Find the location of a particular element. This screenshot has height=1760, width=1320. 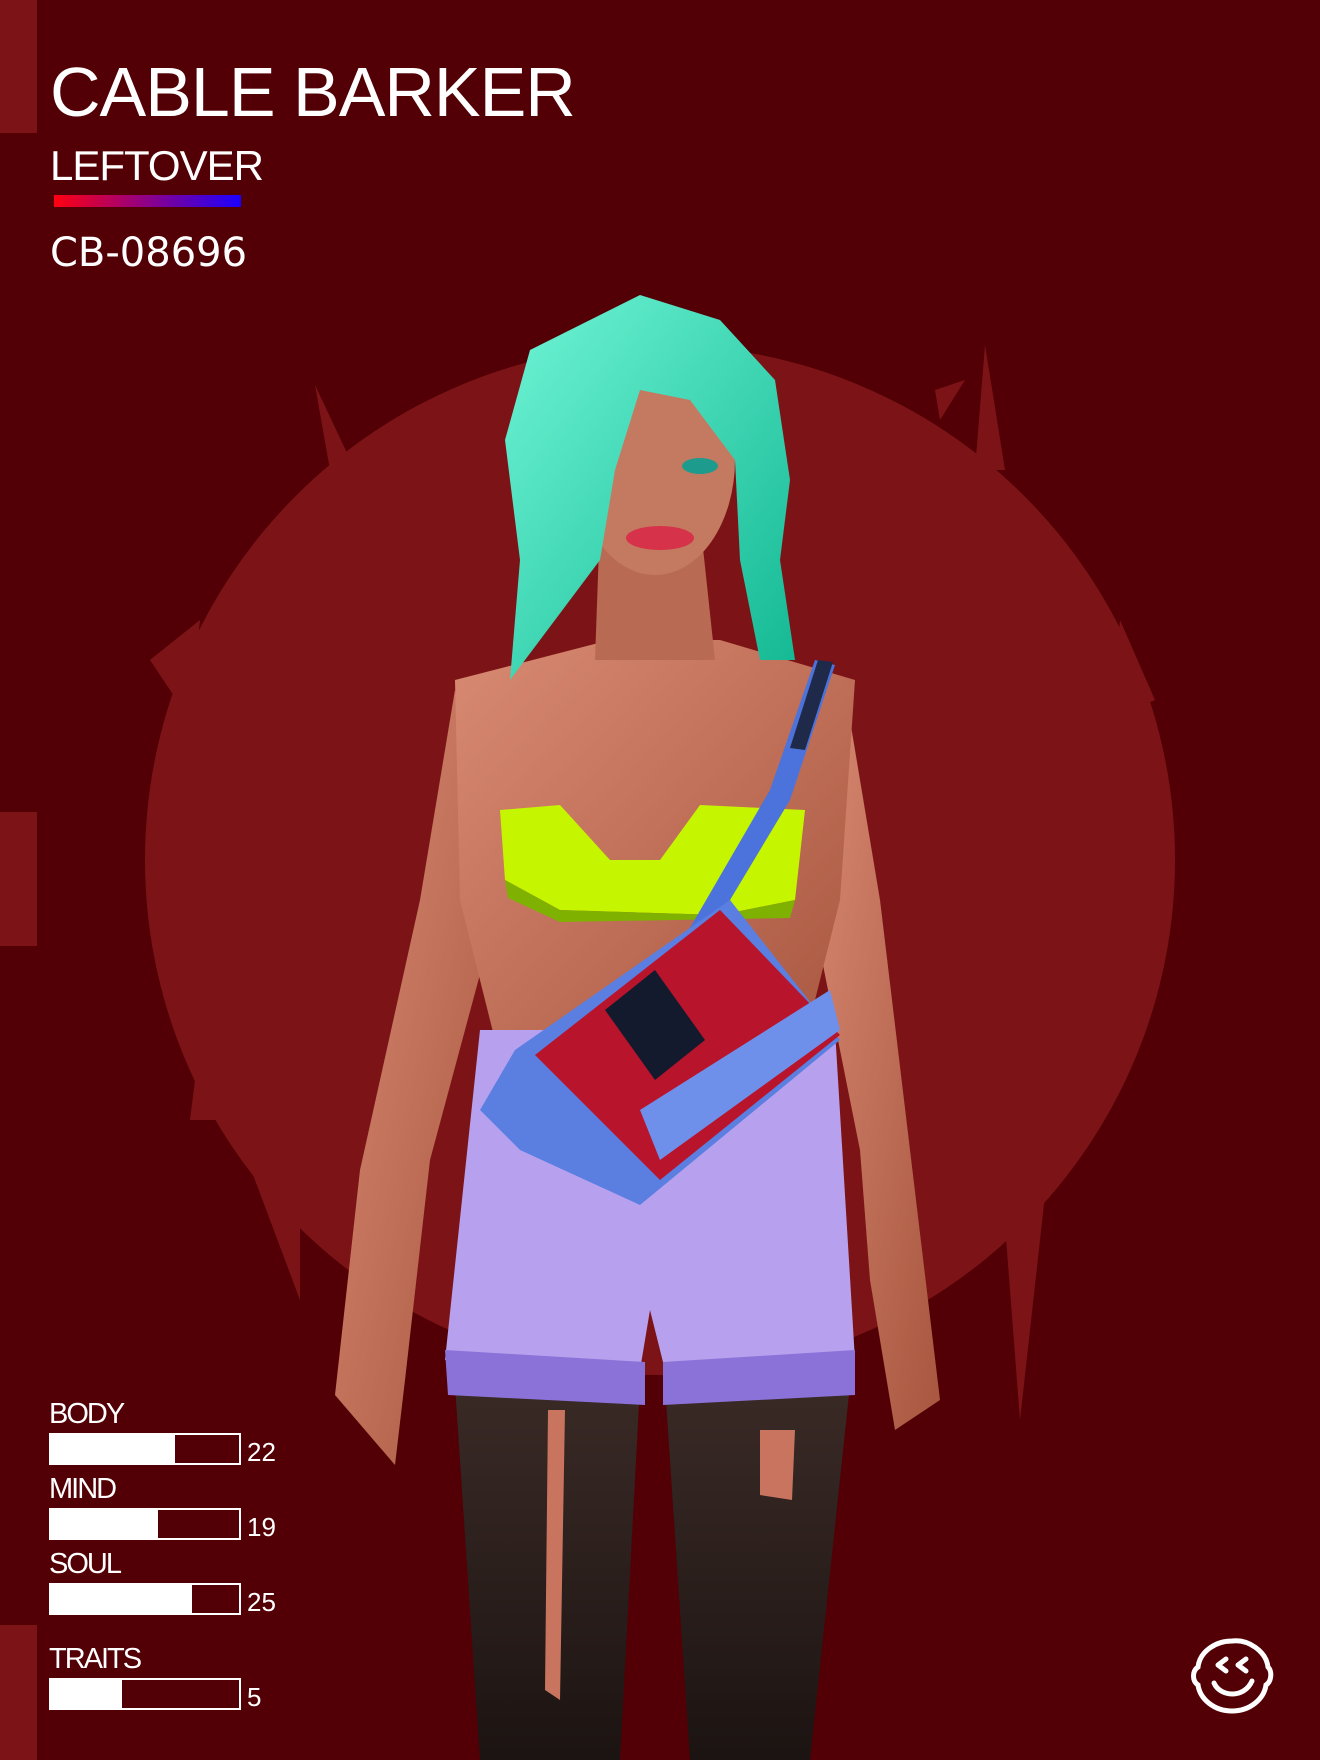

stat-label: MIND is located at coordinates (83, 1489).